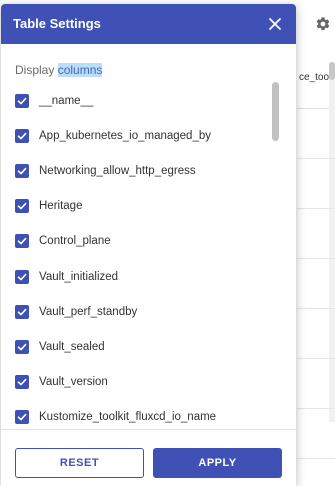 This screenshot has width=335, height=486. What do you see at coordinates (332, 242) in the screenshot?
I see `background-scrollbar` at bounding box center [332, 242].